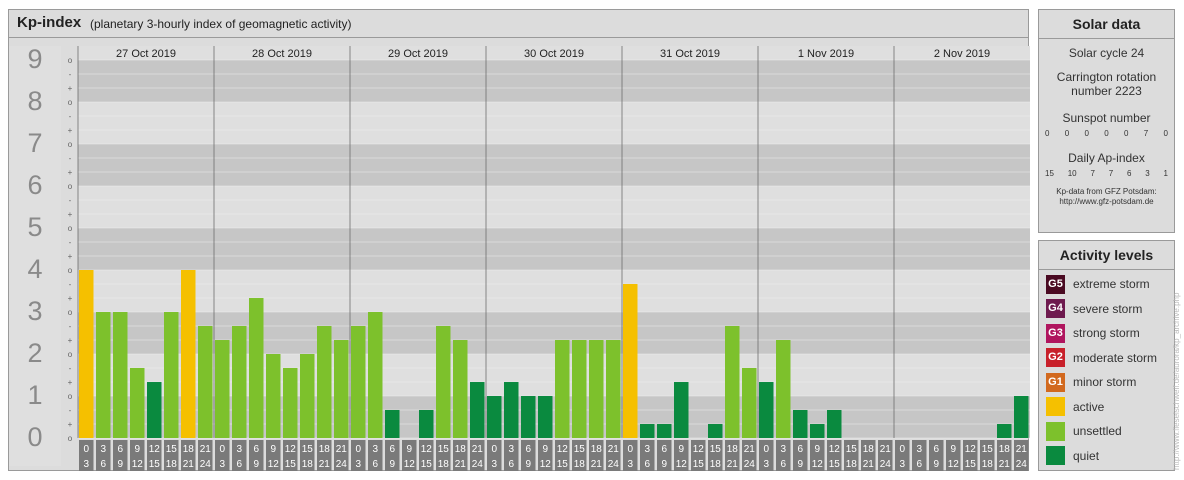 This screenshot has width=1184, height=480. Describe the element at coordinates (1106, 358) in the screenshot. I see `legend-item: G2 moderate storm` at that location.